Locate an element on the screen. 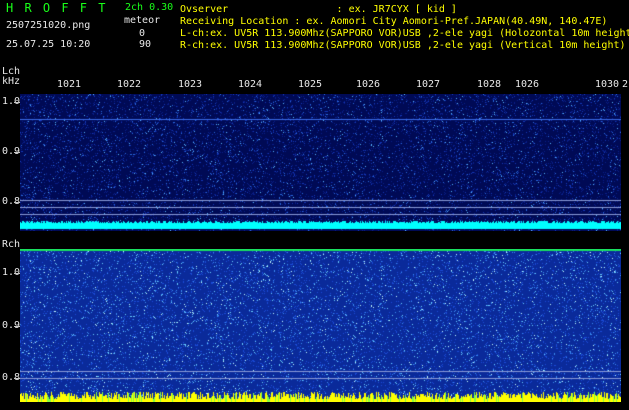 This screenshot has width=629, height=410. time-tick: 1023 is located at coordinates (190, 84).